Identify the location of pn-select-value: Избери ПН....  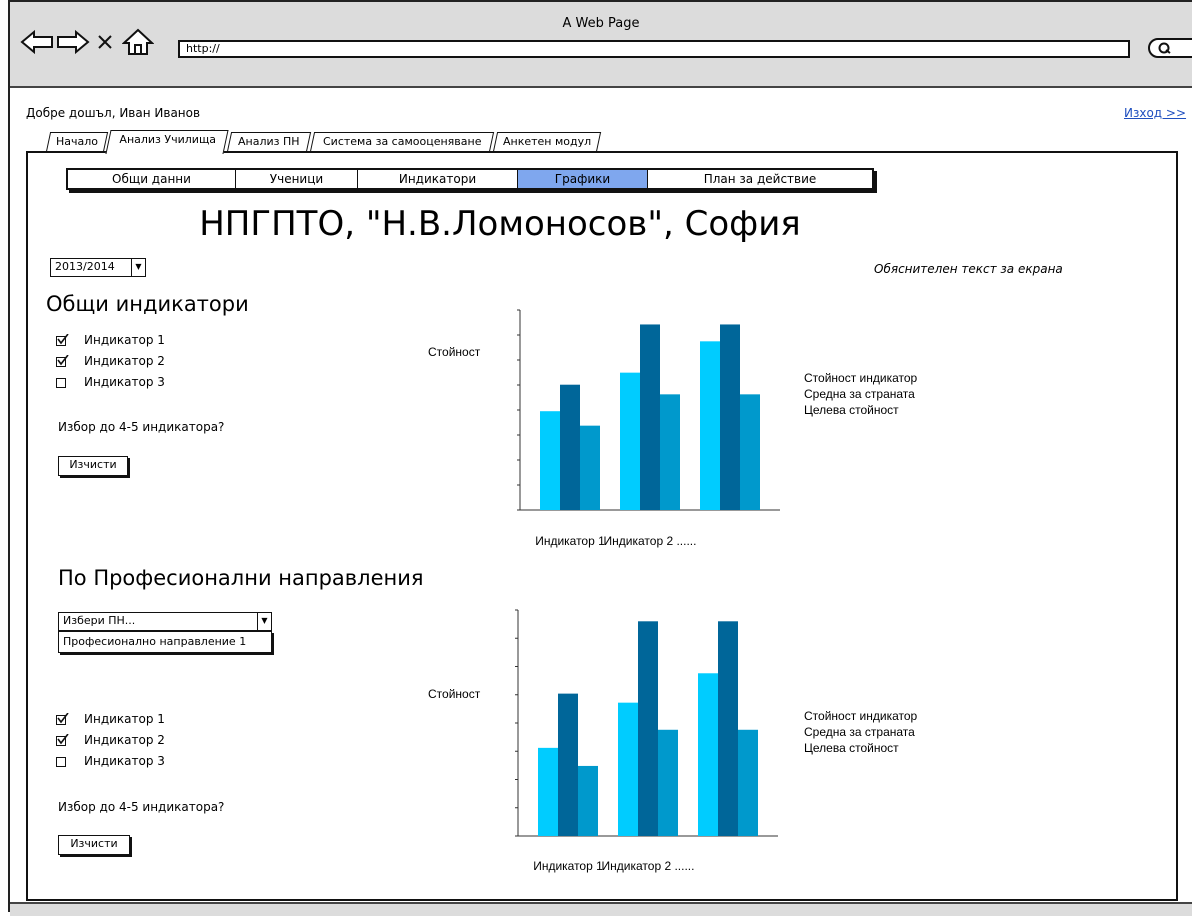
(99, 620).